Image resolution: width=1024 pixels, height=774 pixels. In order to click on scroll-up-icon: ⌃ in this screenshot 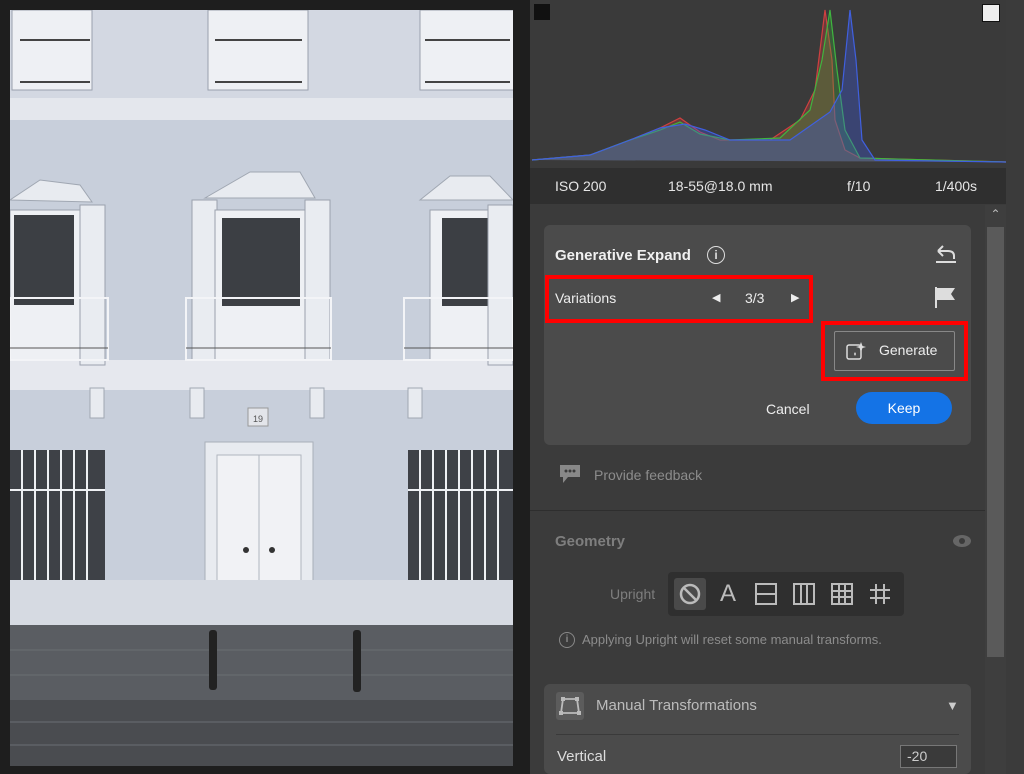, I will do `click(995, 214)`.